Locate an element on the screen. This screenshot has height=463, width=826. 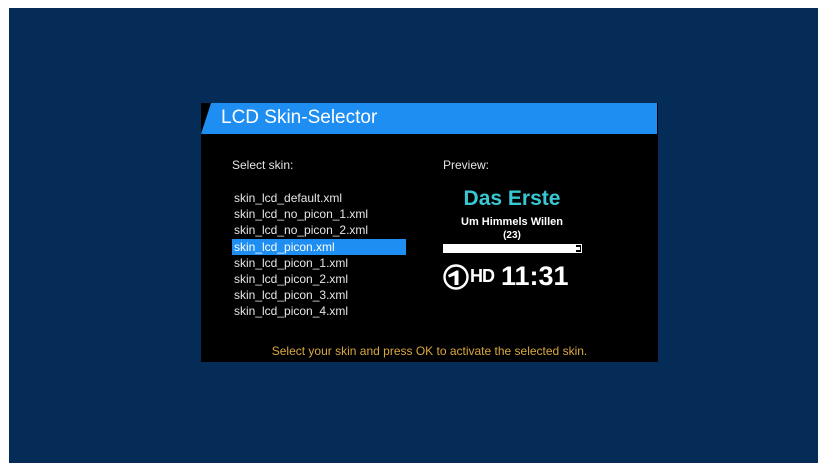
skin-list-item: skin_lcd_picon_3.xml is located at coordinates (319, 295).